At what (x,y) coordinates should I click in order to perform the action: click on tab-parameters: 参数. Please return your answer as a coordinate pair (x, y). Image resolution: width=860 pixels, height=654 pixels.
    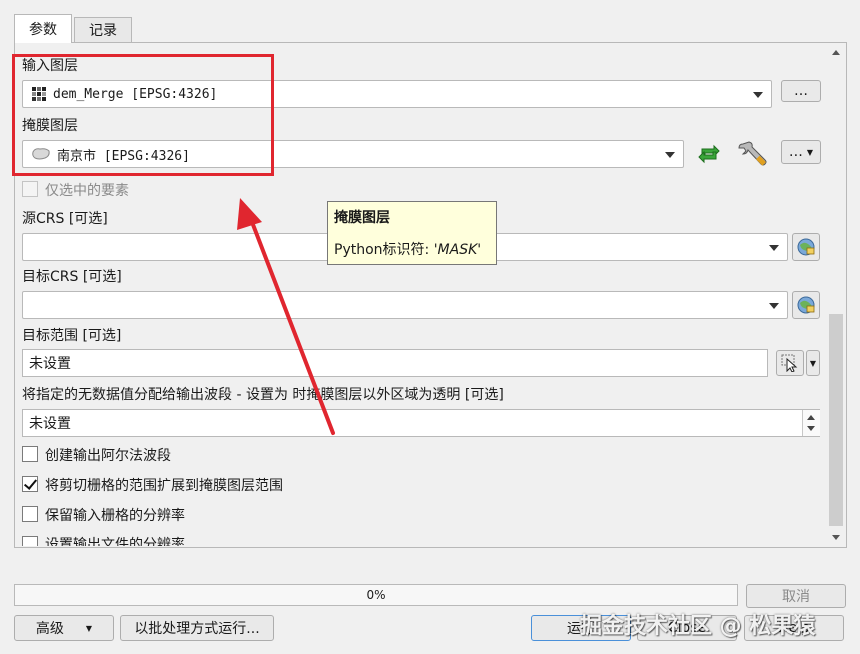
    Looking at the image, I should click on (43, 28).